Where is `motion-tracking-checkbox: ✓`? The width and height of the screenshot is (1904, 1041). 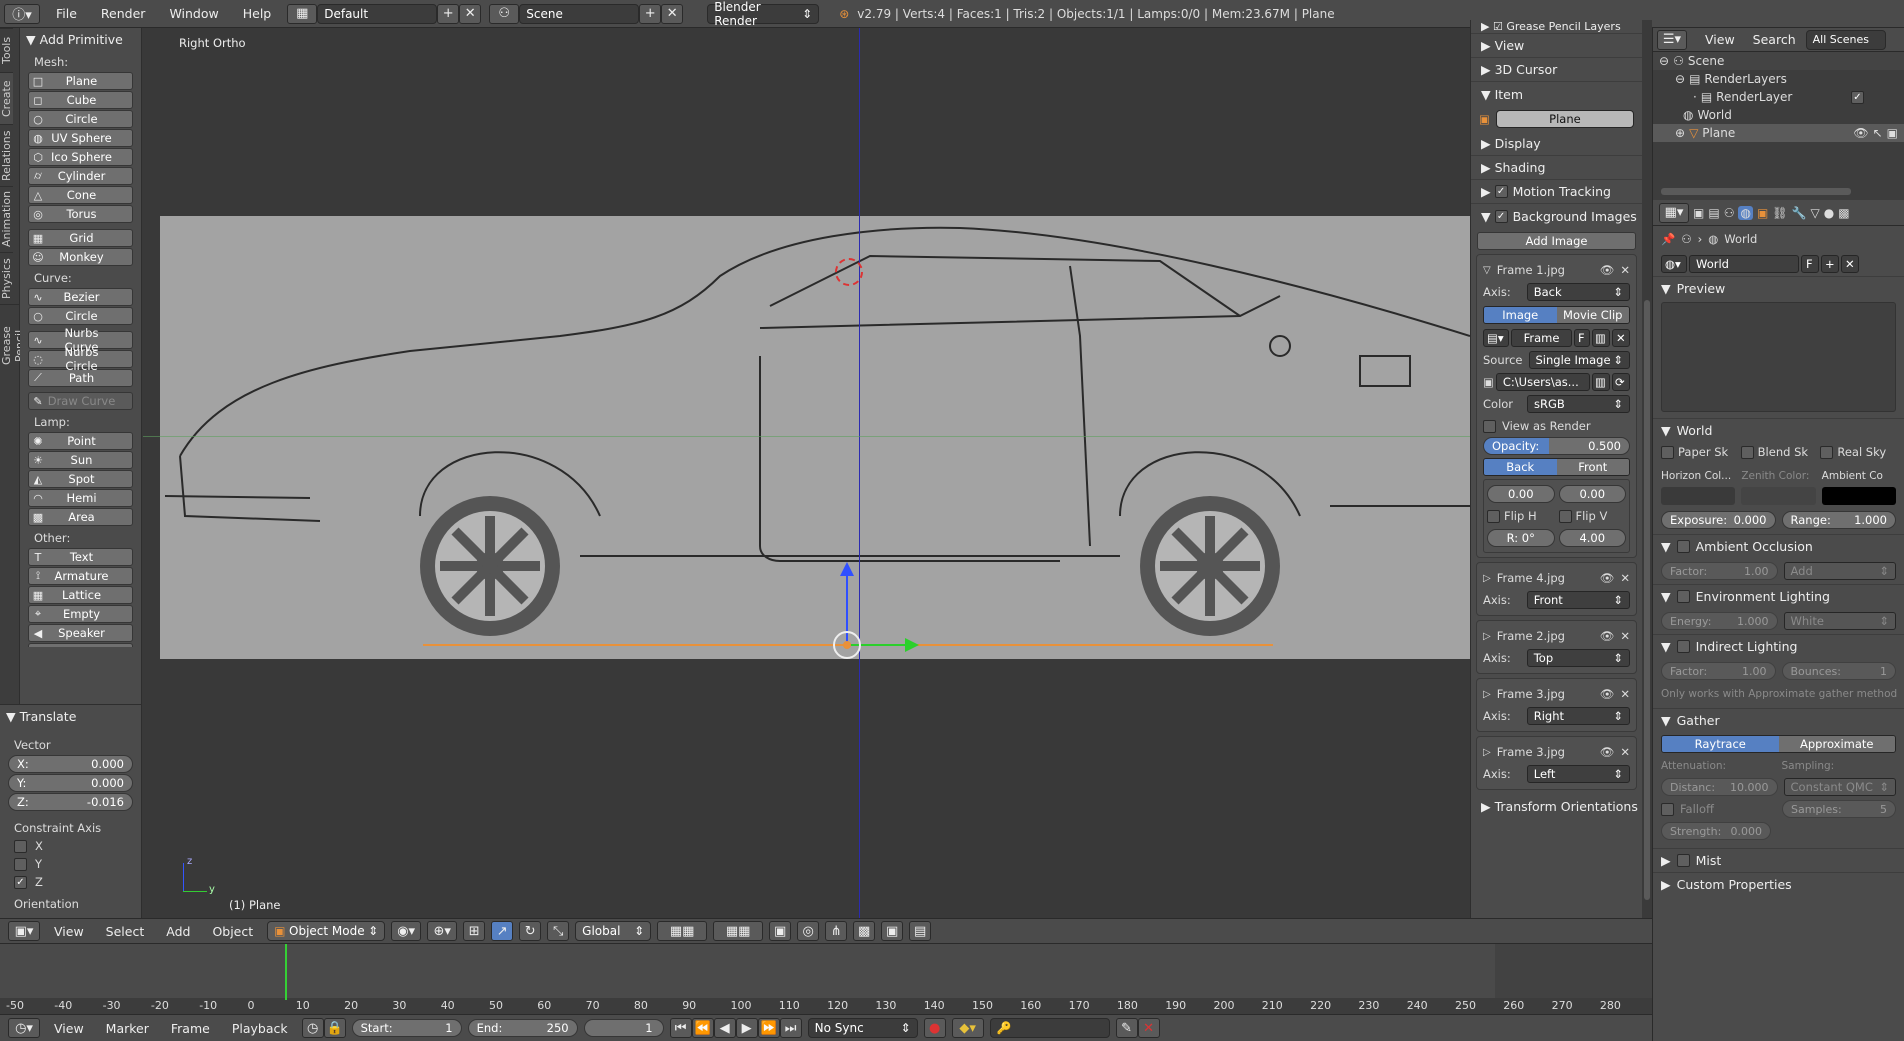 motion-tracking-checkbox: ✓ is located at coordinates (1501, 191).